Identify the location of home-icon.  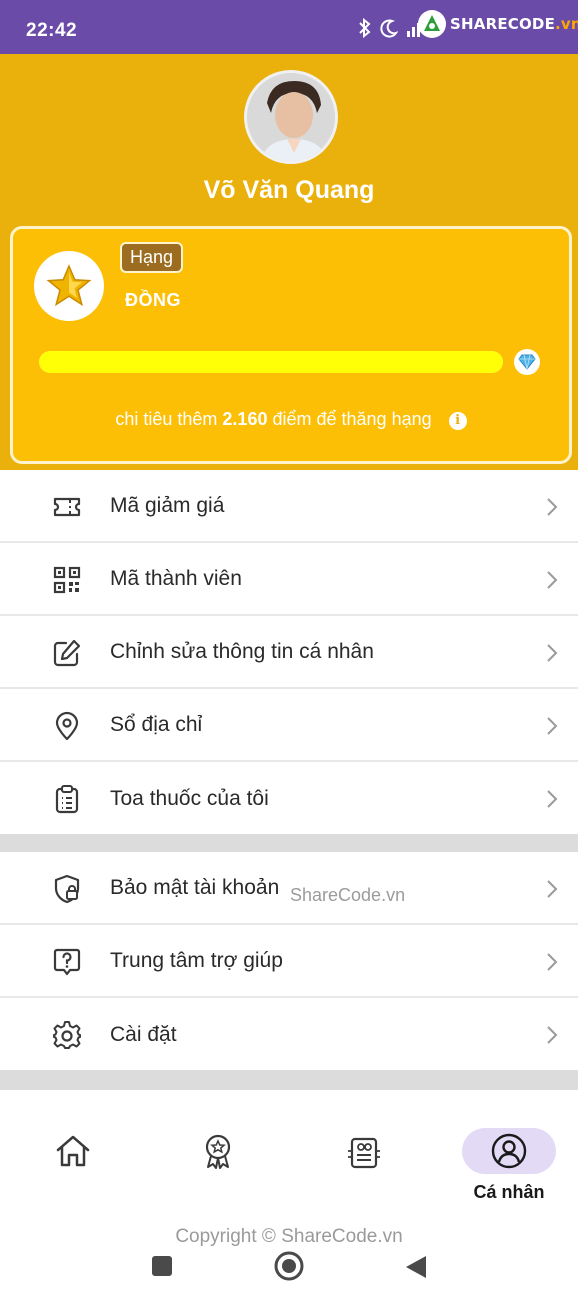
(73, 1151).